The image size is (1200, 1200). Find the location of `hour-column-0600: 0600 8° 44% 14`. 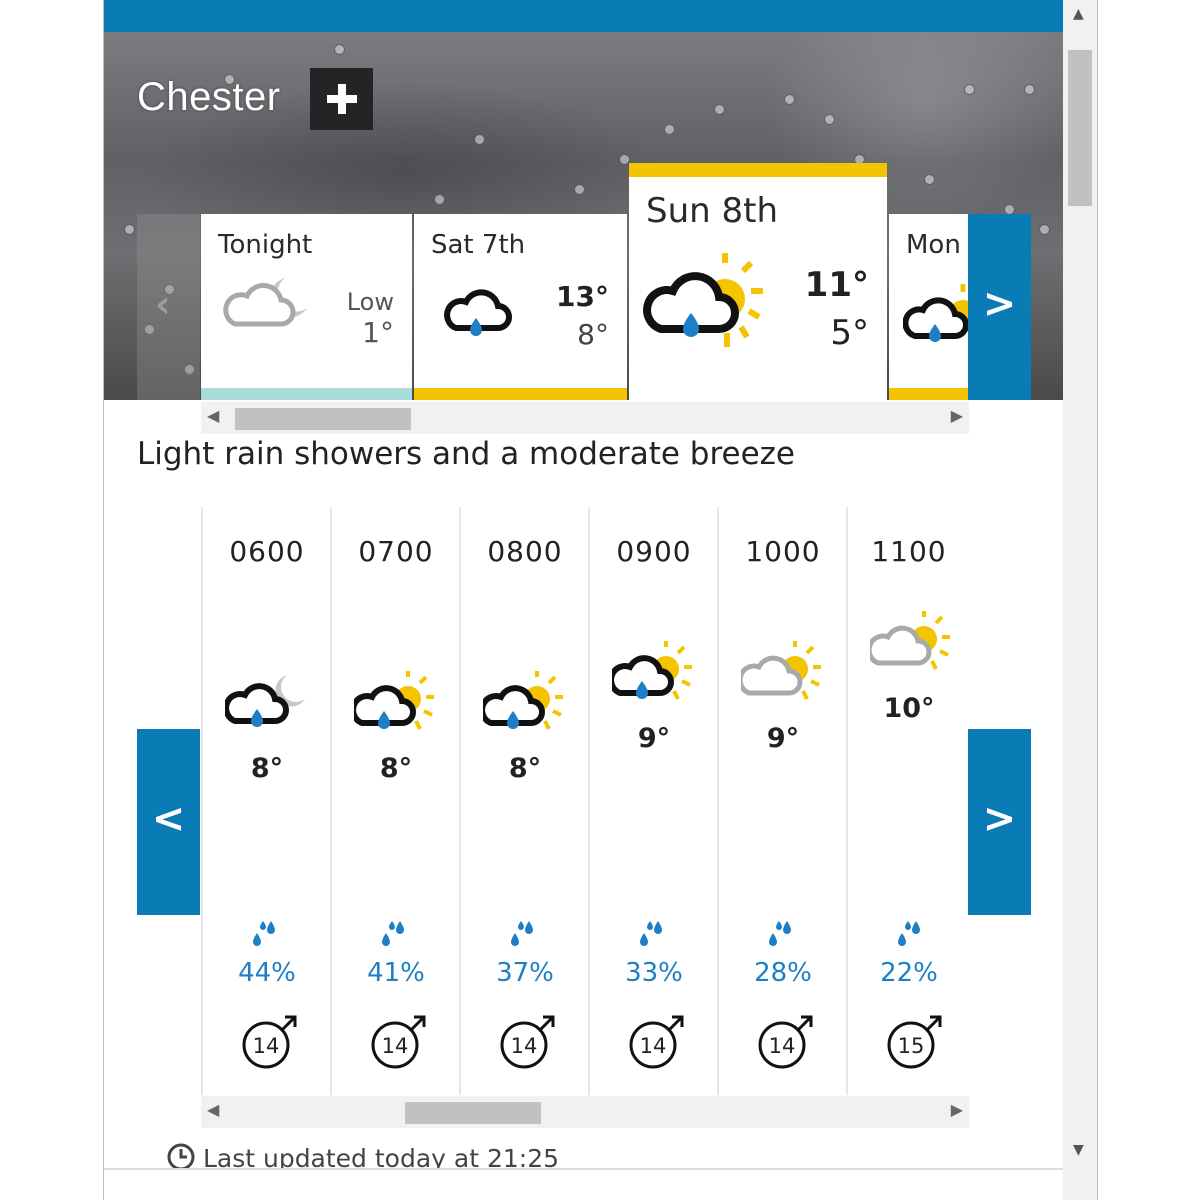

hour-column-0600: 0600 8° 44% 14 is located at coordinates (266, 801).